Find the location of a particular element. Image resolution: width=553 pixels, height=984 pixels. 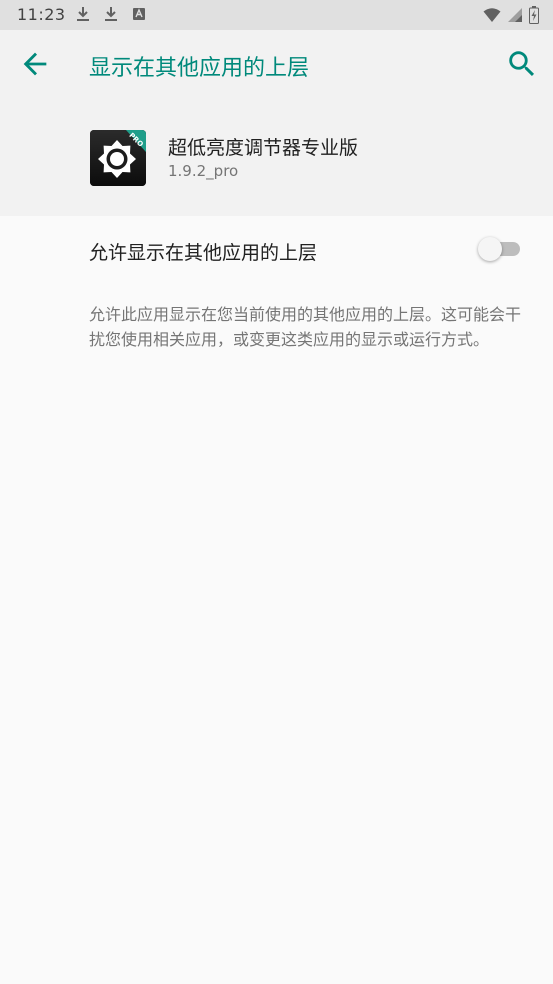

app-bar: 显示在其他应用的上层 is located at coordinates (276, 65).